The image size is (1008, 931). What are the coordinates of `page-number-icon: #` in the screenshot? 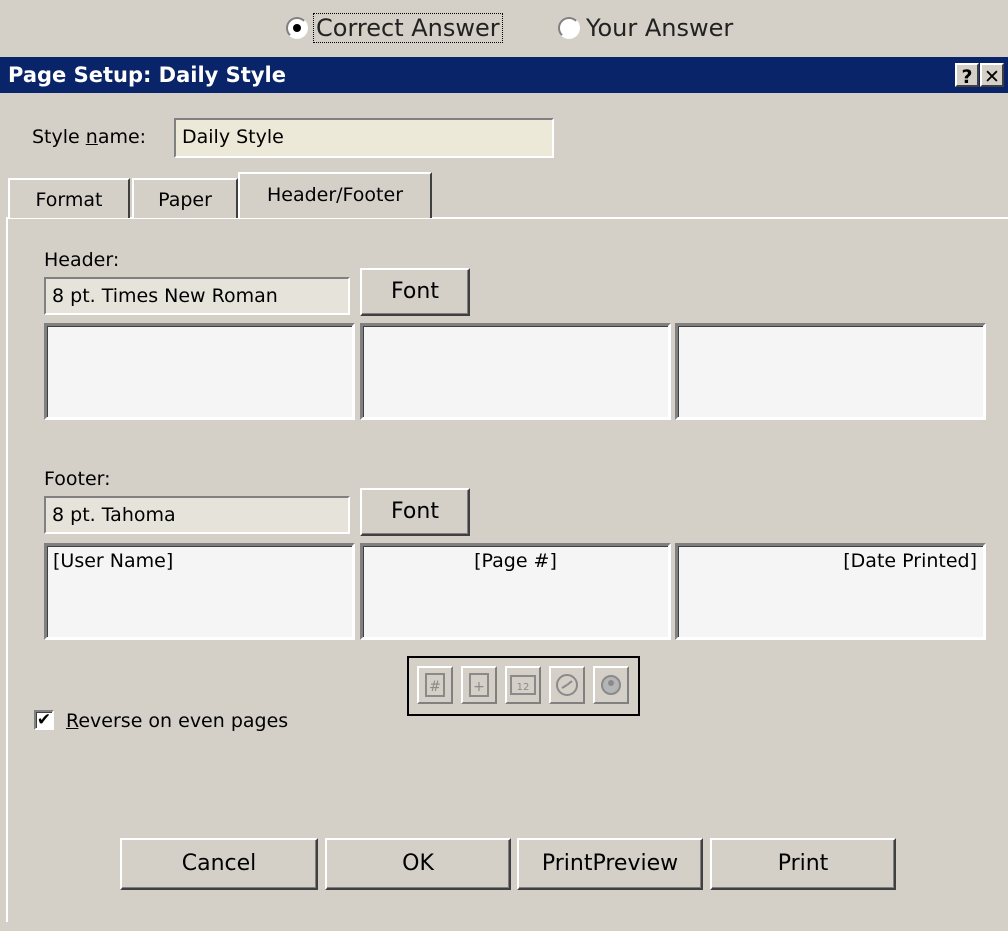 It's located at (435, 685).